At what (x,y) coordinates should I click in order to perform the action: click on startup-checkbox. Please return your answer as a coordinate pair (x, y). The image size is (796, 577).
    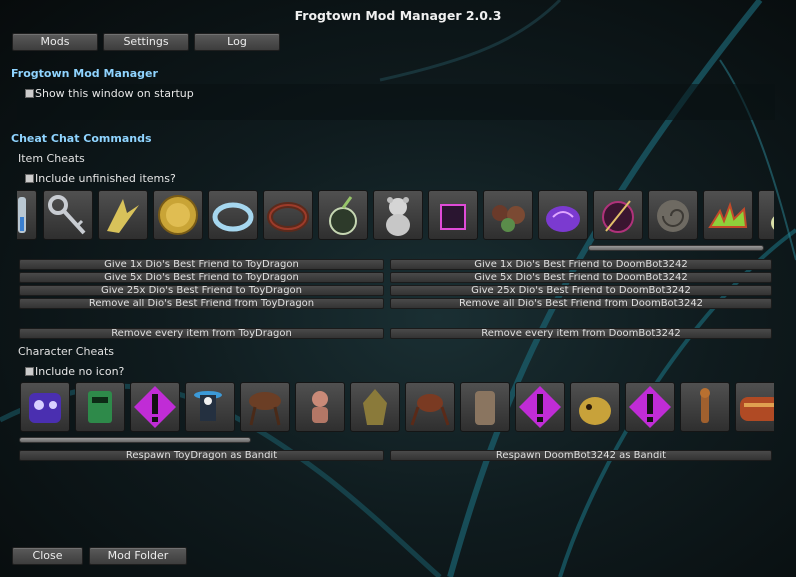
    Looking at the image, I should click on (29, 93).